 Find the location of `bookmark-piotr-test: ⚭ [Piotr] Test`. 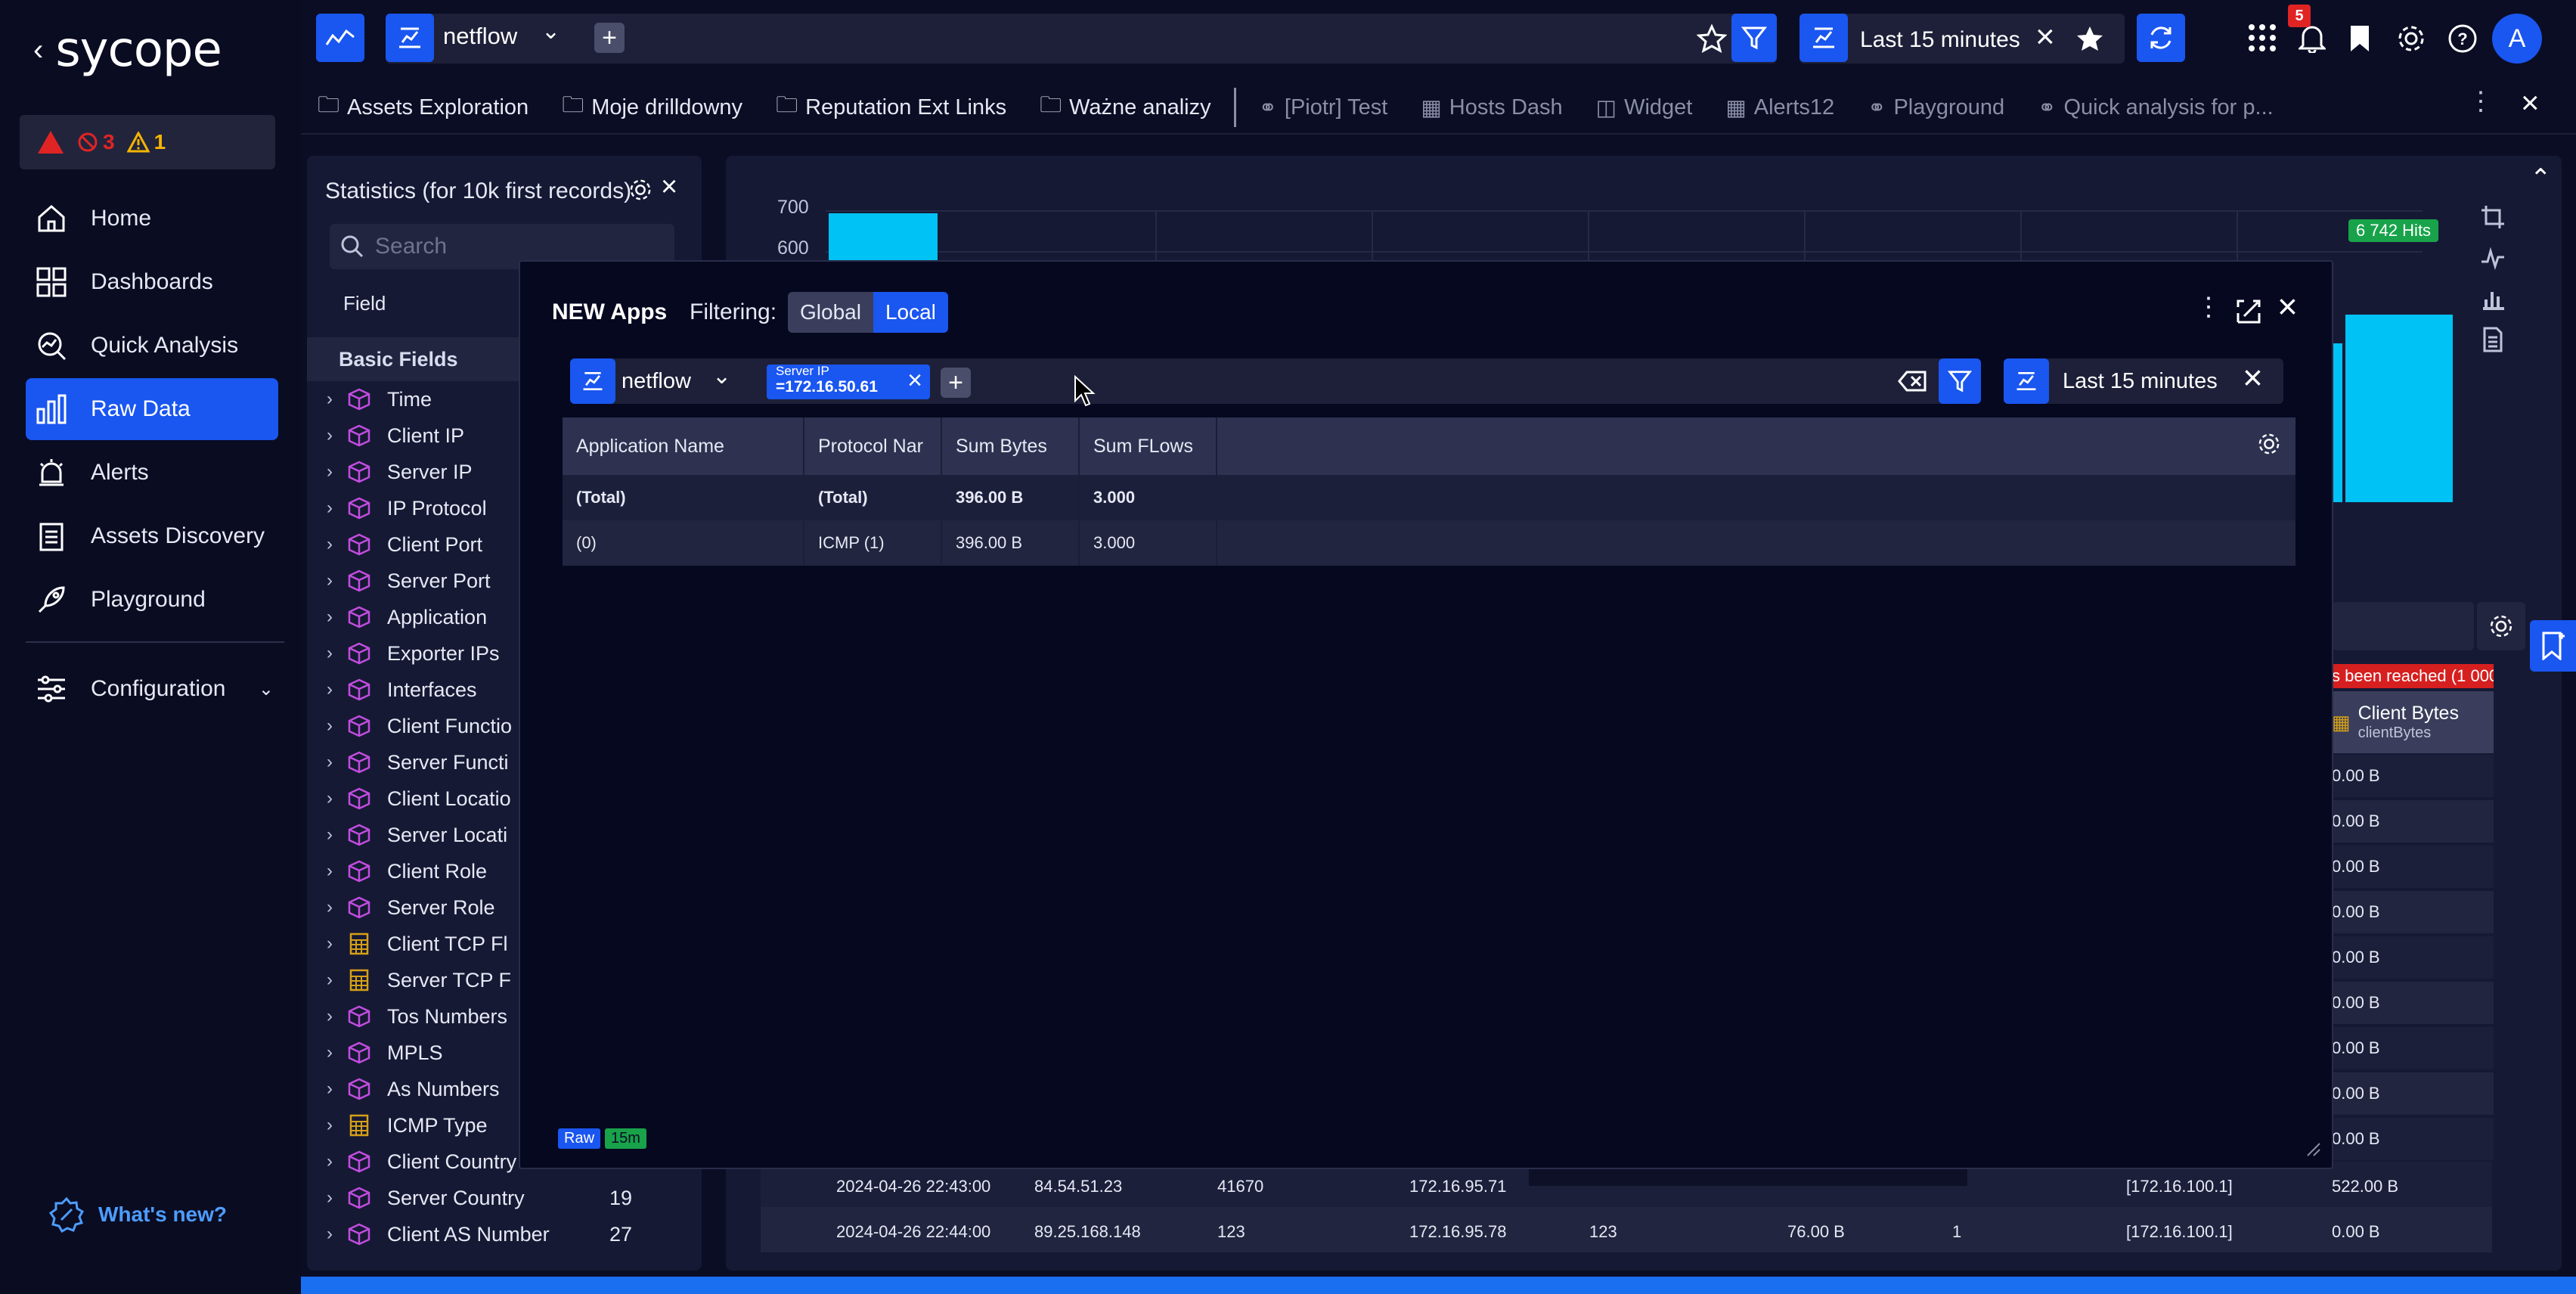

bookmark-piotr-test: ⚭ [Piotr] Test is located at coordinates (1323, 108).